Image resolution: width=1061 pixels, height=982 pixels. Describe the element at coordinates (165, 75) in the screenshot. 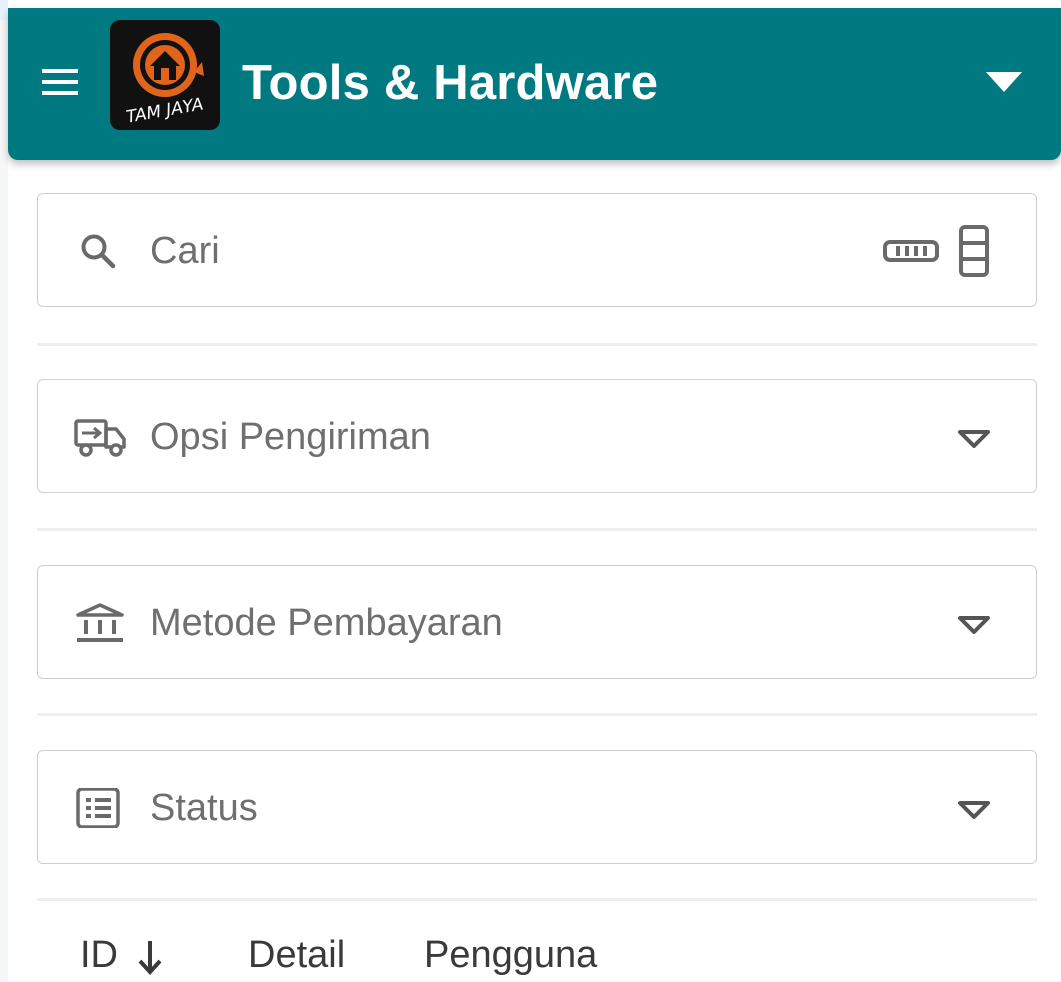

I see `tam-jaya-logo: TAM JAYA` at that location.